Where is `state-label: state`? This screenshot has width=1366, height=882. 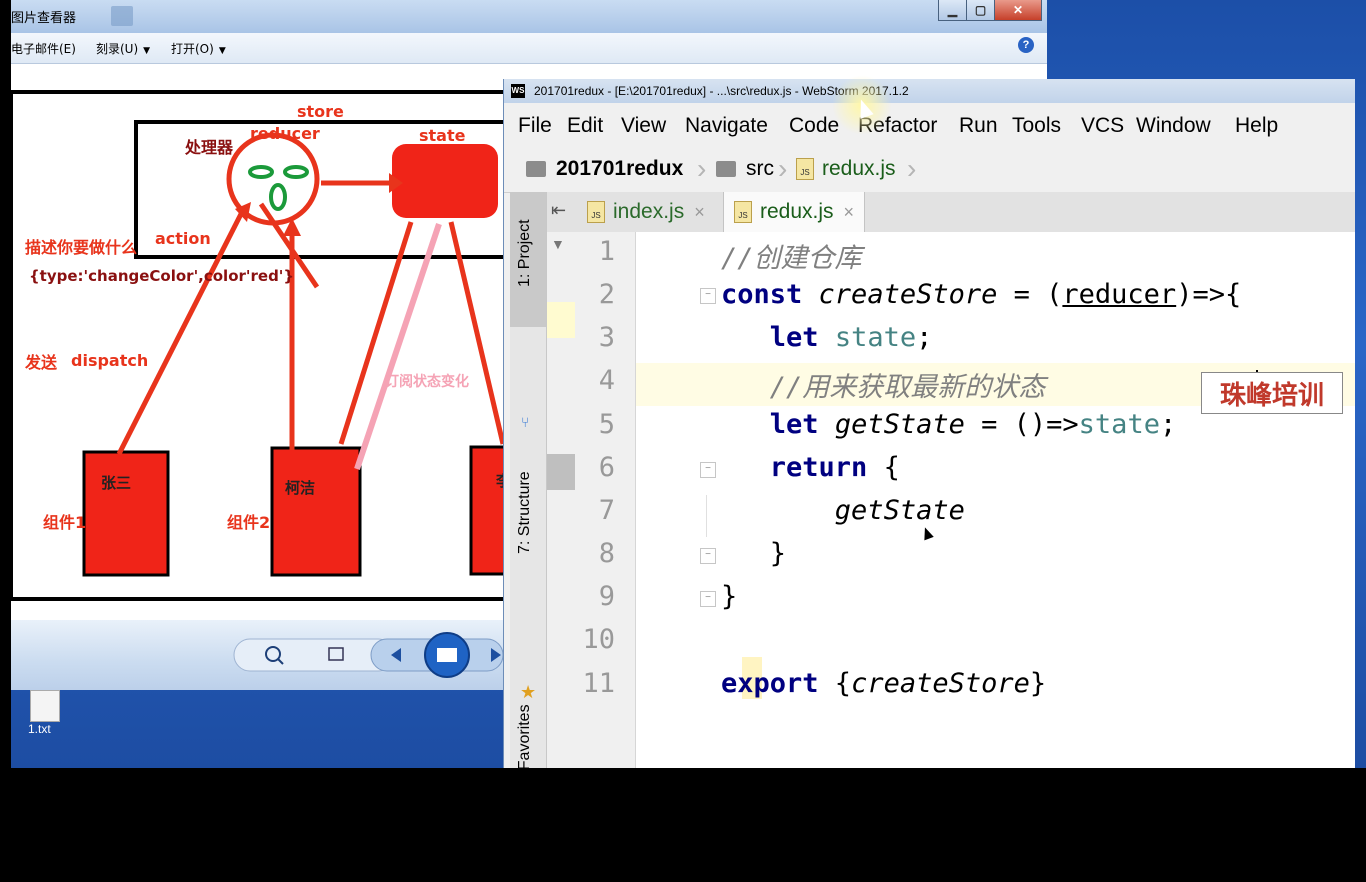 state-label: state is located at coordinates (442, 135).